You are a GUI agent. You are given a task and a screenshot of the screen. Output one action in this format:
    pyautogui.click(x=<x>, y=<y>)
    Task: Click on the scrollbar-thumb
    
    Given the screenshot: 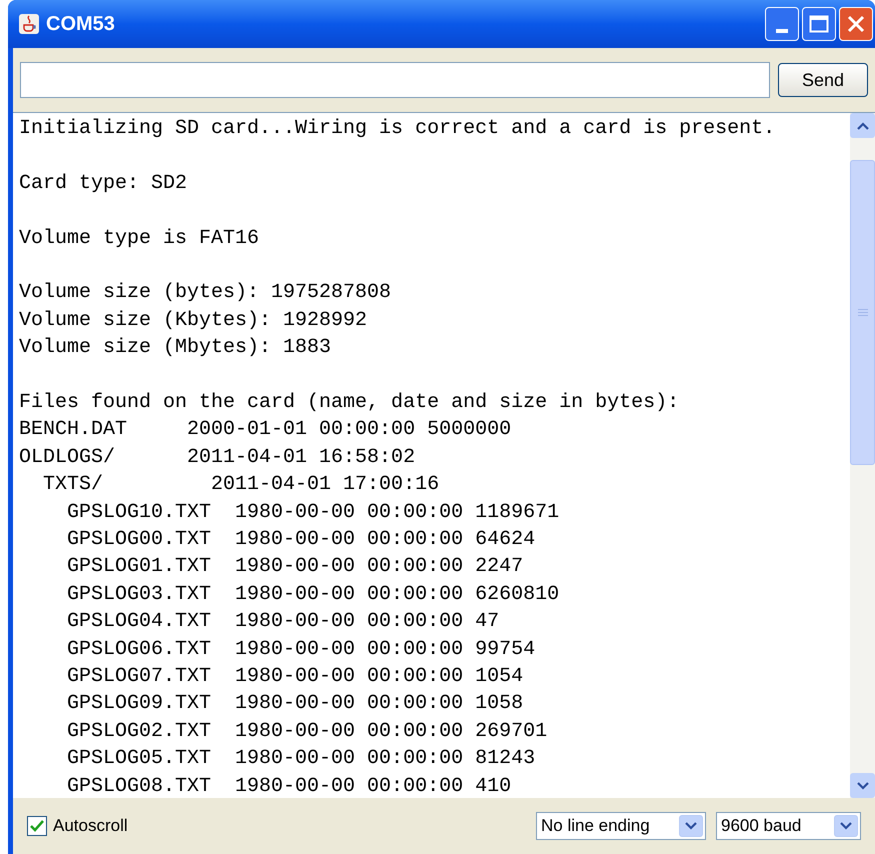 What is the action you would take?
    pyautogui.click(x=862, y=312)
    